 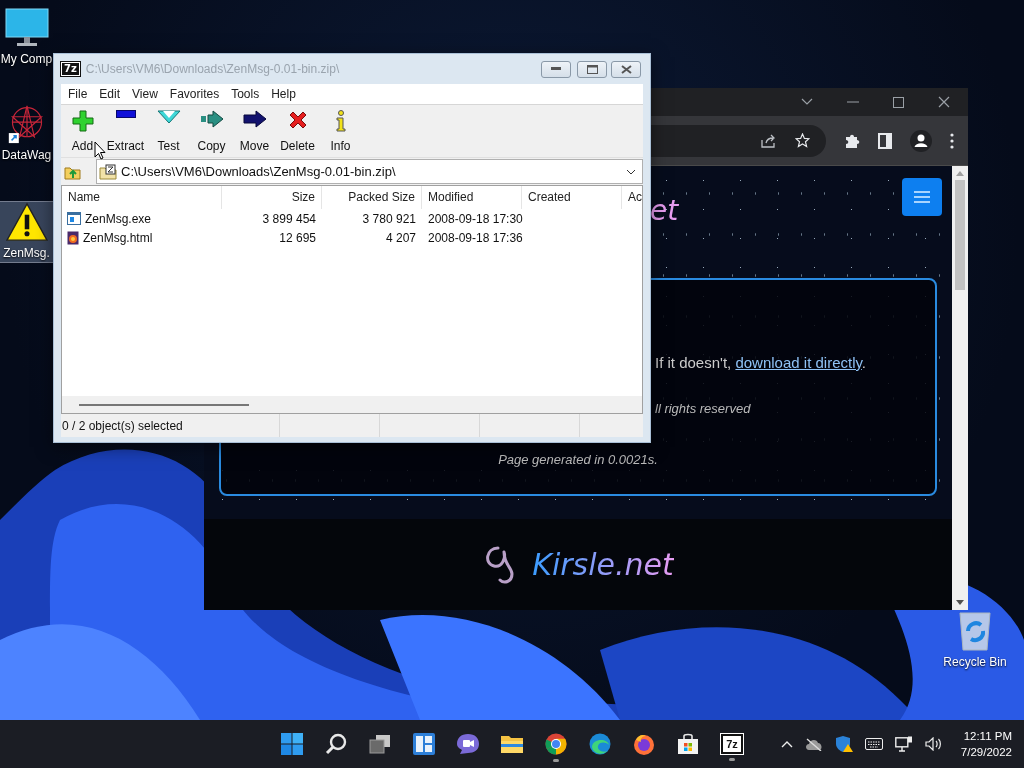 I want to click on html-file-icon, so click(x=73, y=237).